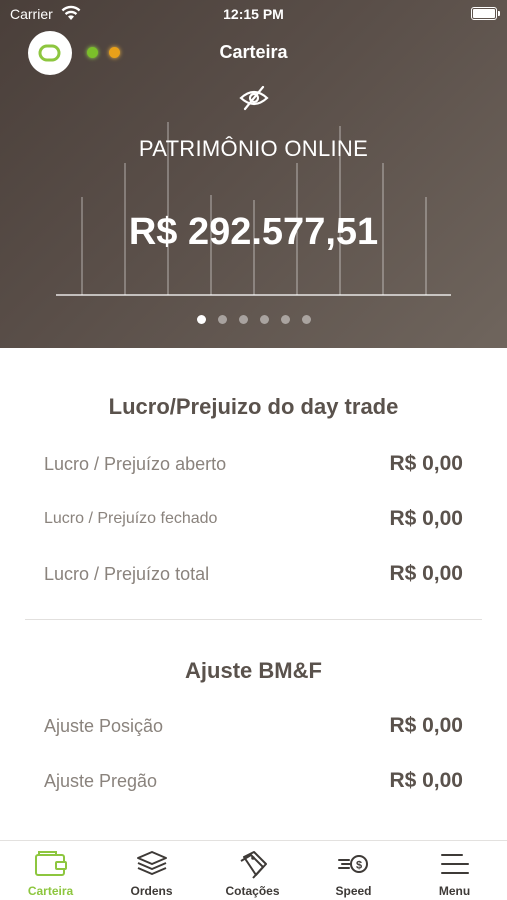 Image resolution: width=507 pixels, height=900 pixels. Describe the element at coordinates (426, 463) in the screenshot. I see `pl-open-value: R$ 0,00` at that location.